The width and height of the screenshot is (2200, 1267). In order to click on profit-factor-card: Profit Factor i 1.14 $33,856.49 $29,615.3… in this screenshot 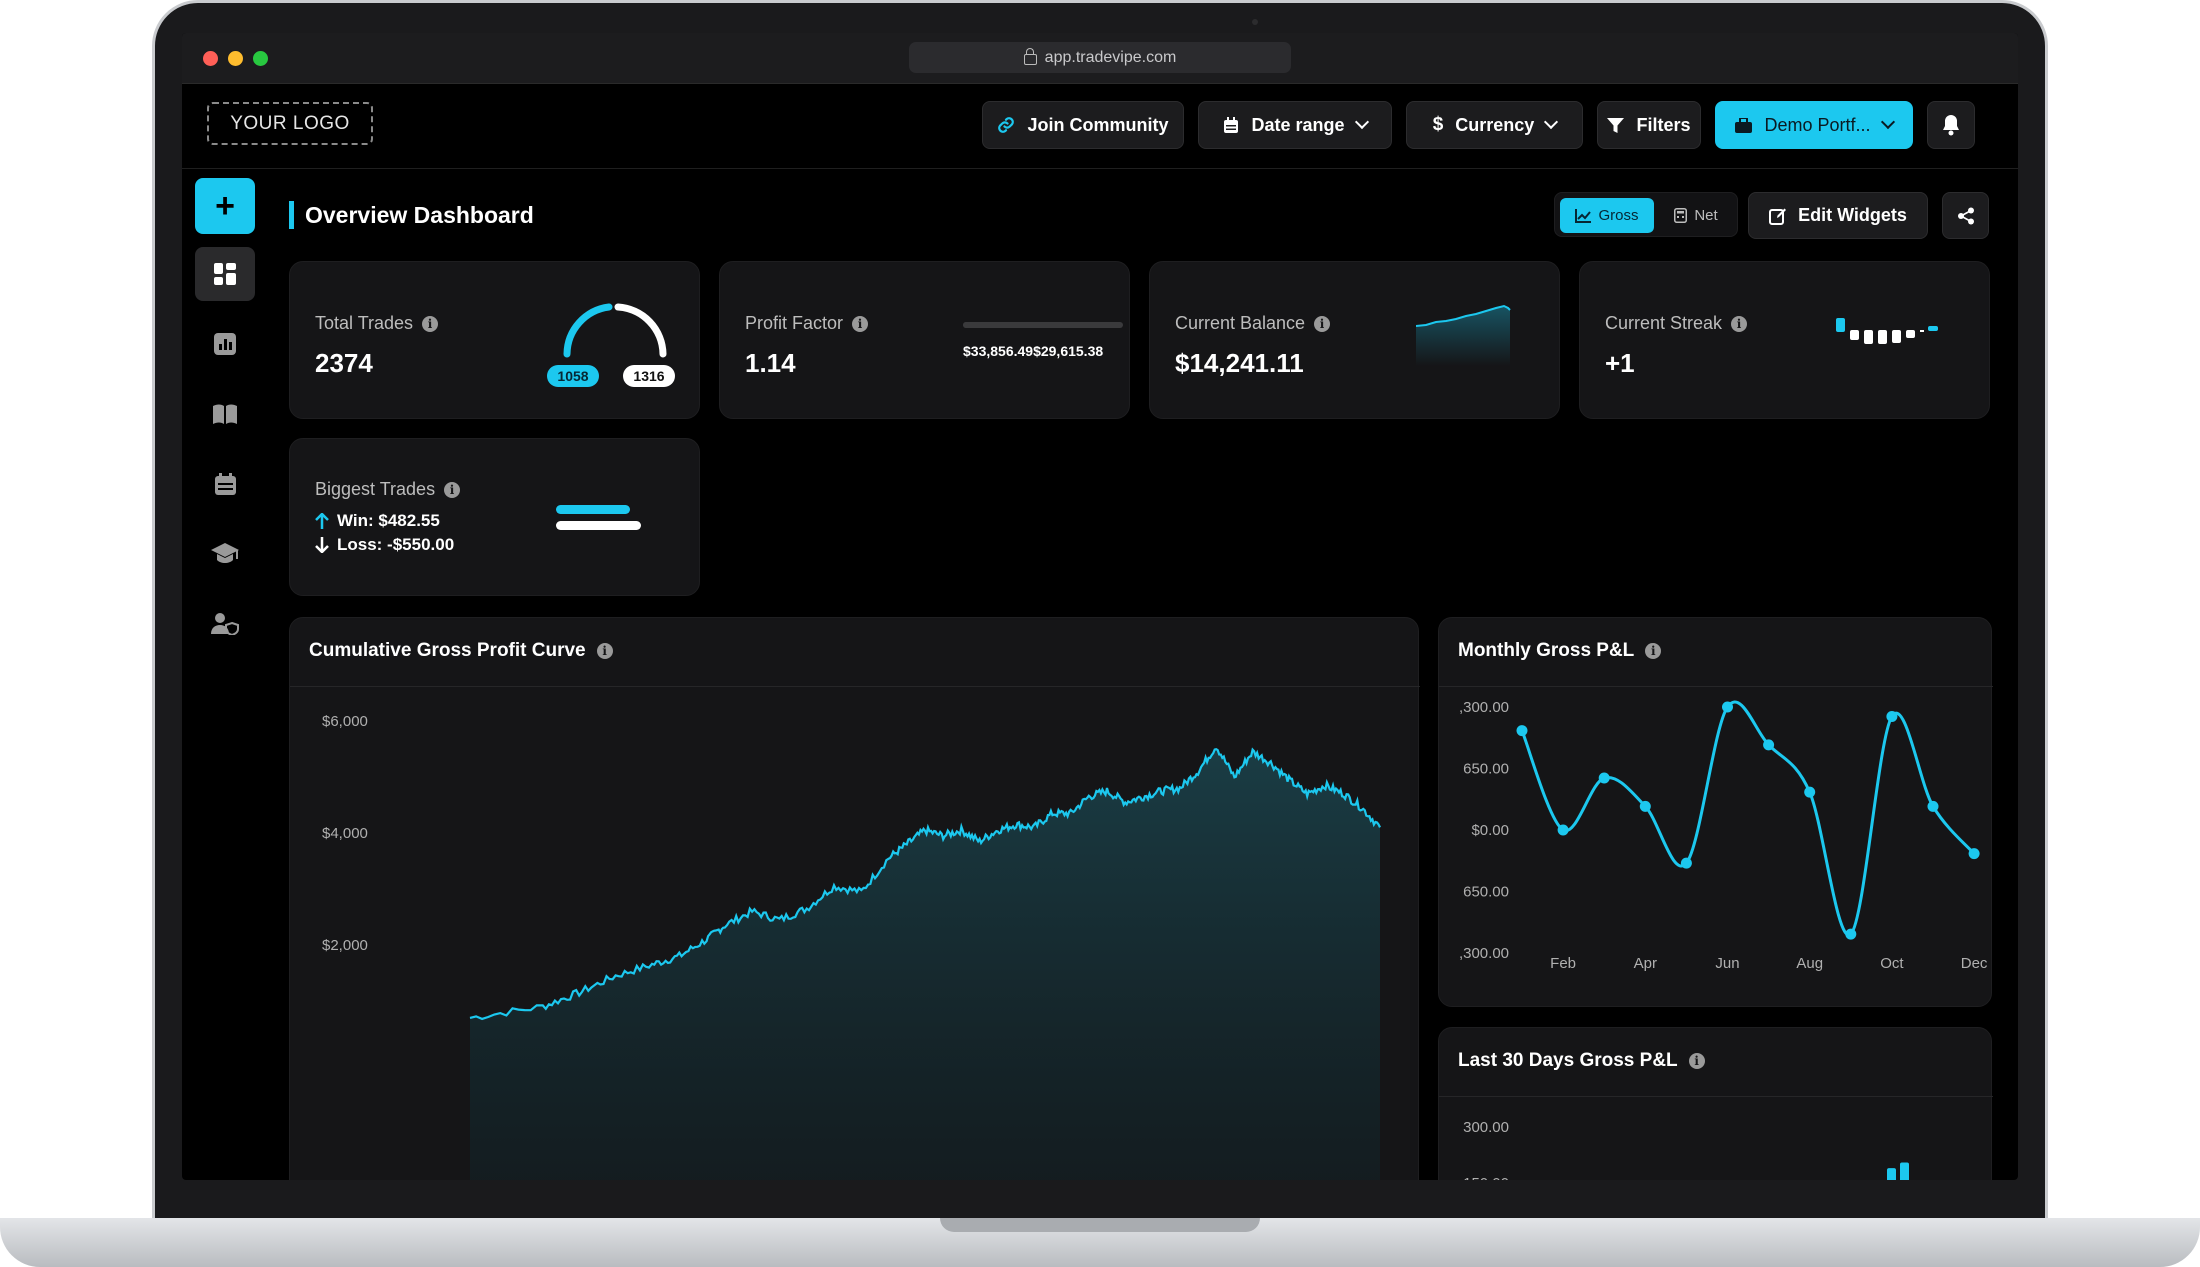, I will do `click(924, 340)`.